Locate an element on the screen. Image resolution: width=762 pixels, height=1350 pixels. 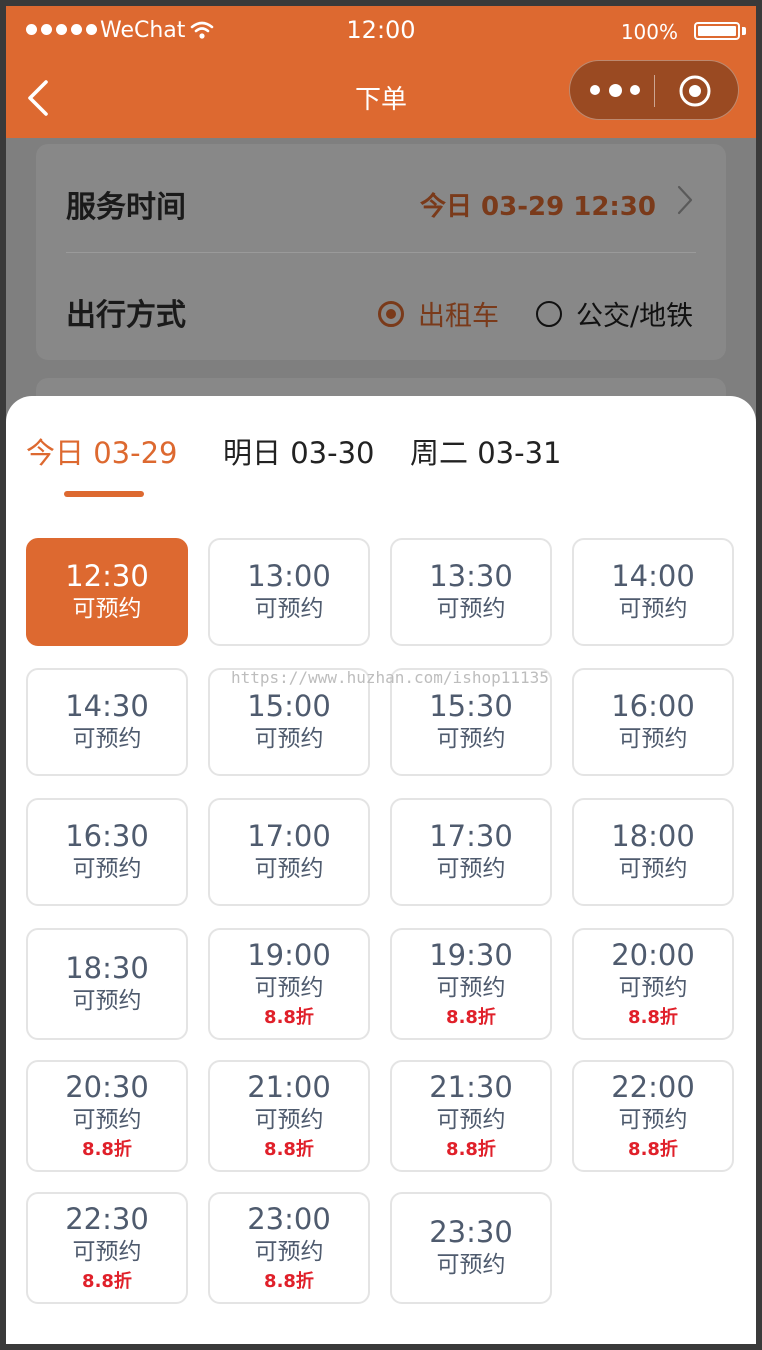
tab-tomorrow: 明日 03-30 is located at coordinates (299, 451).